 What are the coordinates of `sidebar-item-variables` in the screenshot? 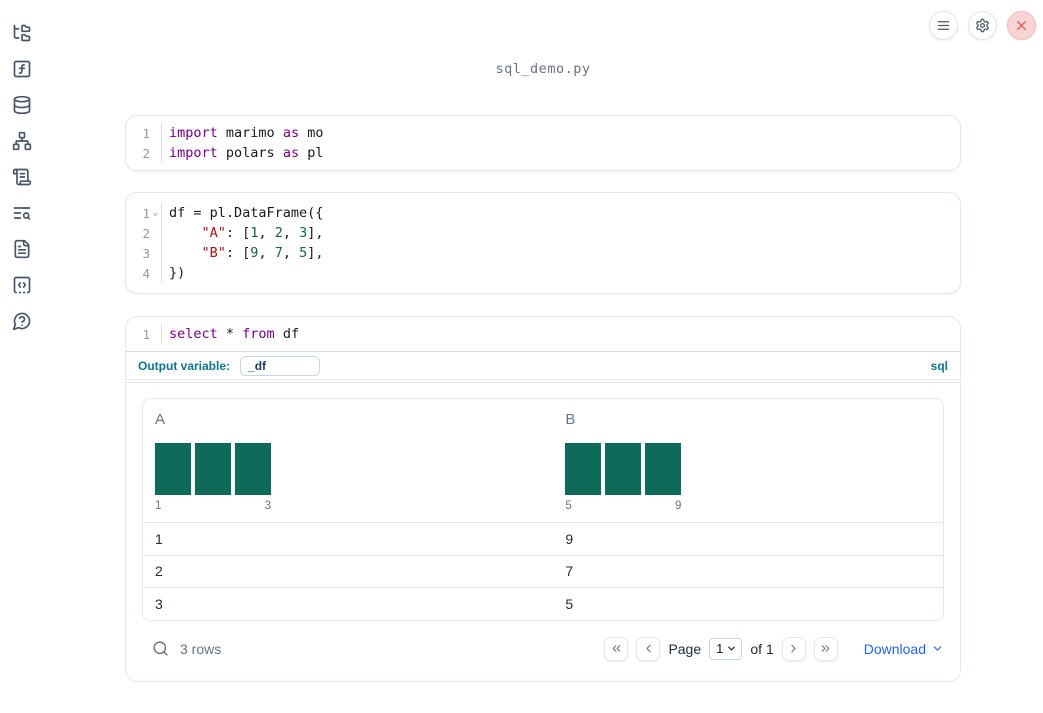 It's located at (22, 69).